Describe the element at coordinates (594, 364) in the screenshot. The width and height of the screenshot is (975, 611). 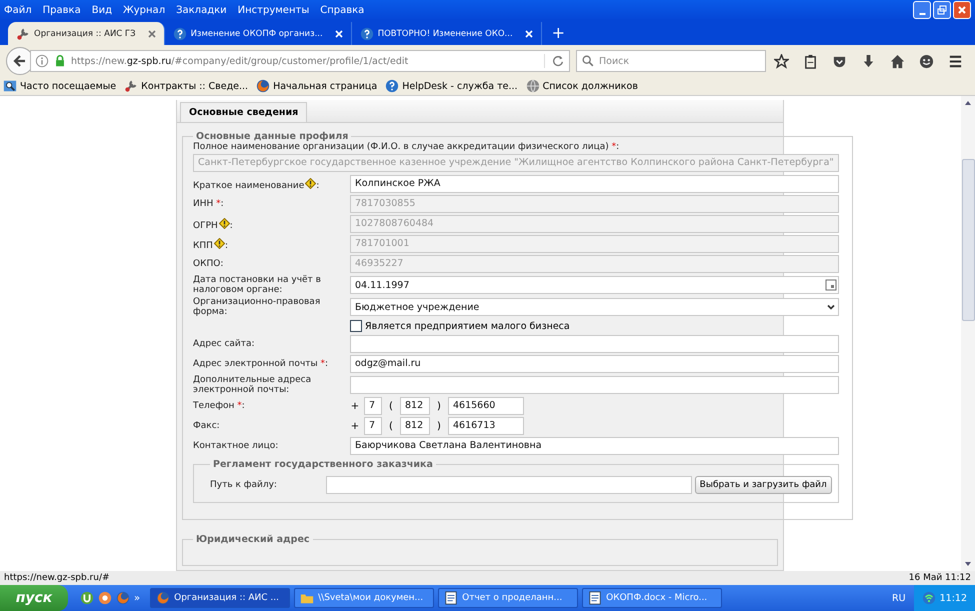
I see `text-field: odgz@mail.ru` at that location.